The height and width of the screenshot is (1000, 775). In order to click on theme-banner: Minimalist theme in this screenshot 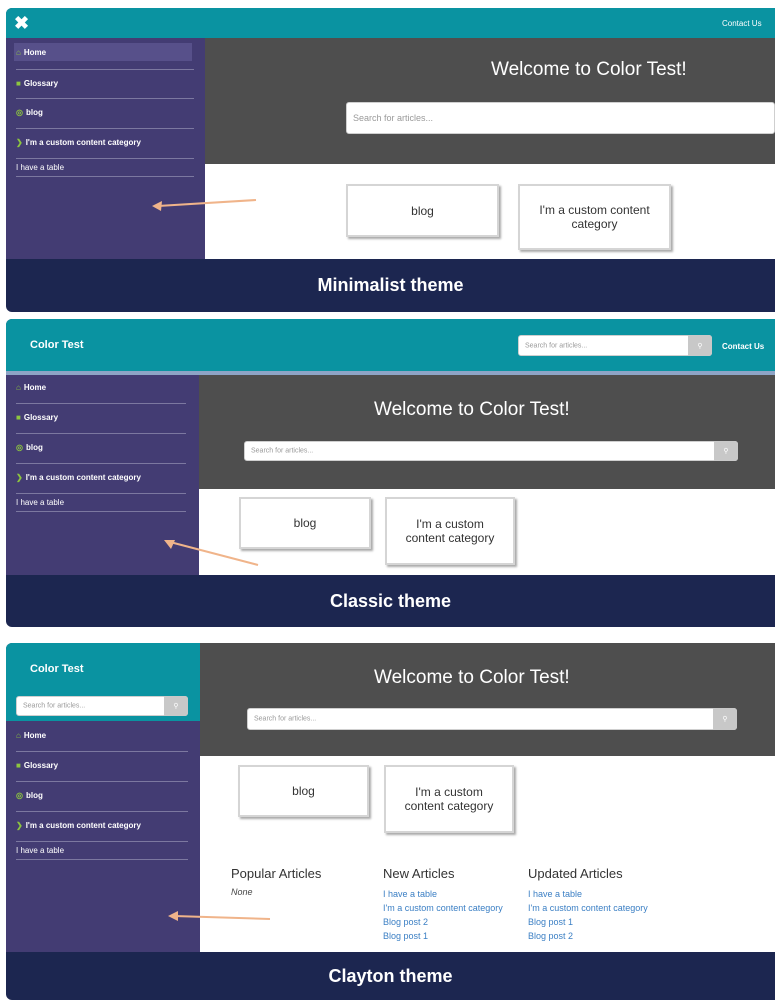, I will do `click(390, 285)`.